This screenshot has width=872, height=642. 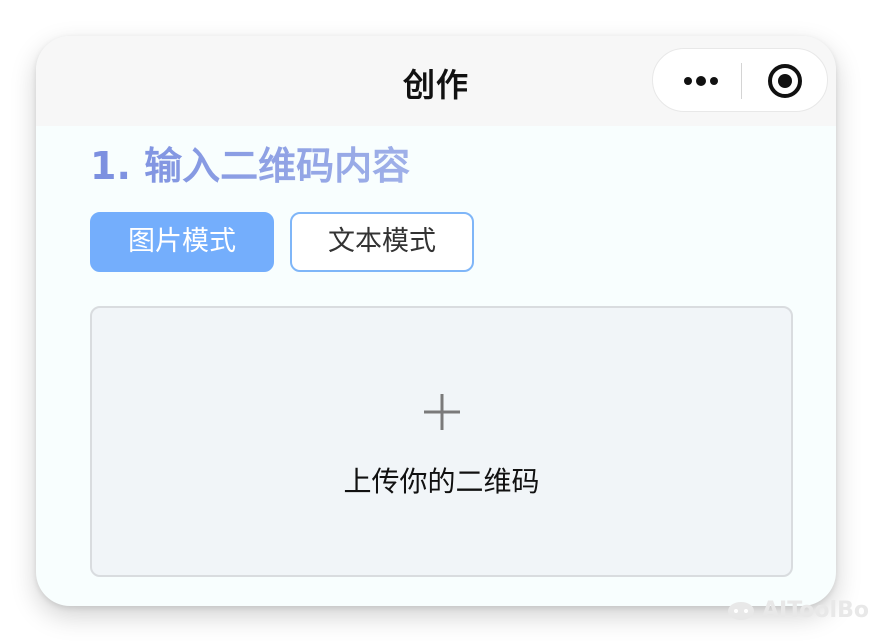 I want to click on capsule-divider, so click(x=741, y=81).